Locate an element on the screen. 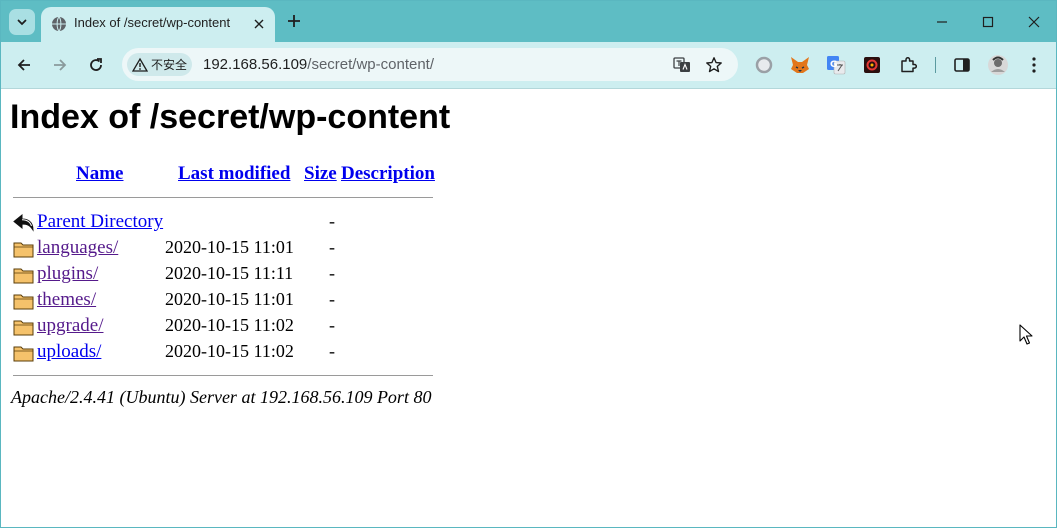 The height and width of the screenshot is (528, 1057). arrow-left-icon is located at coordinates (23, 65).